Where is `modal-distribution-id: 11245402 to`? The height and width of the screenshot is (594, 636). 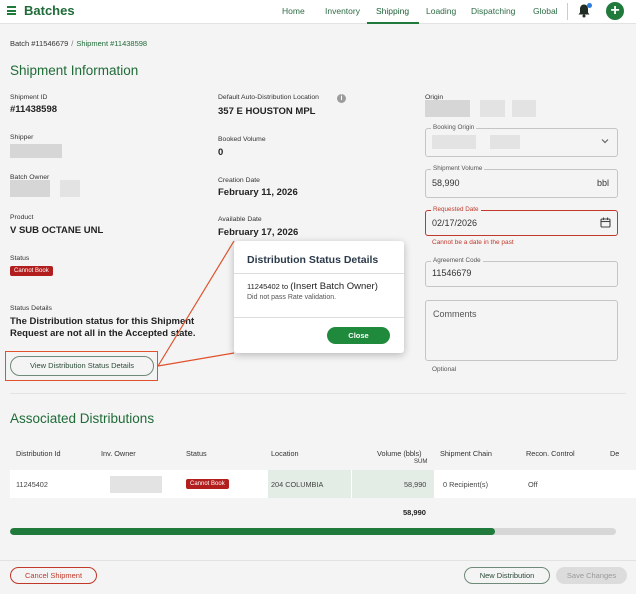
modal-distribution-id: 11245402 to is located at coordinates (268, 286).